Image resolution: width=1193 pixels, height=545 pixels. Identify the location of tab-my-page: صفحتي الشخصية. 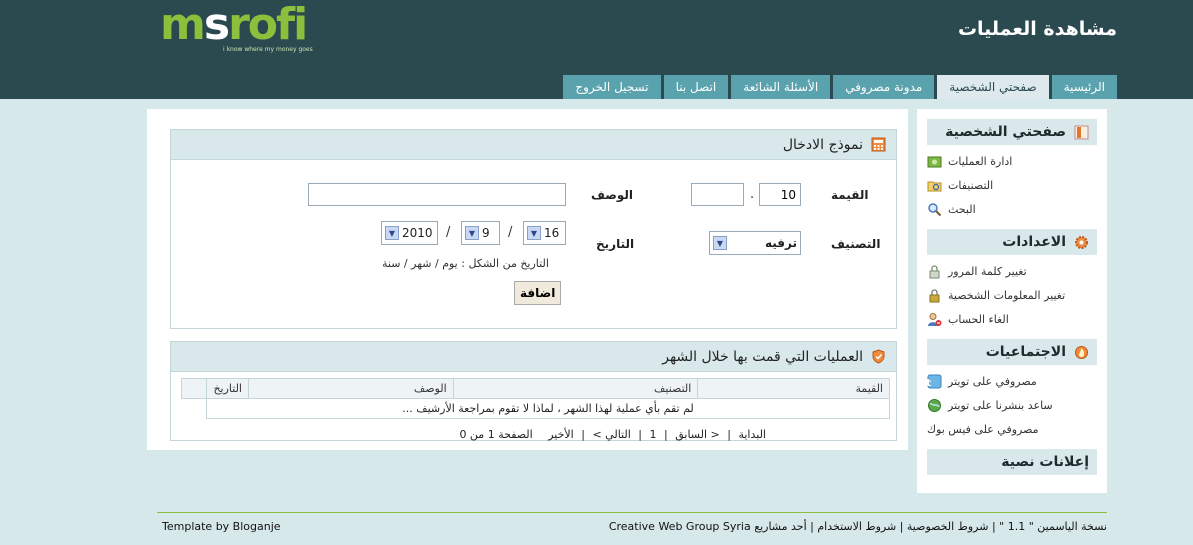
(993, 87).